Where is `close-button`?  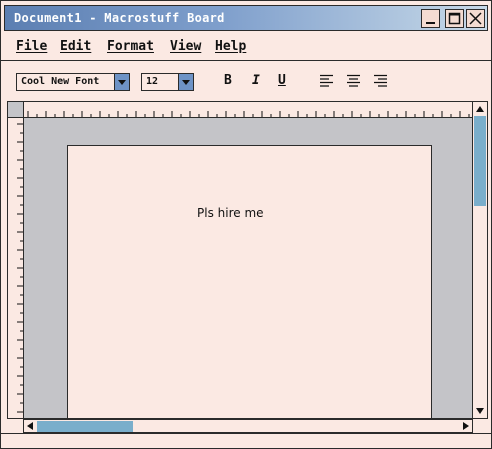 close-button is located at coordinates (475, 18).